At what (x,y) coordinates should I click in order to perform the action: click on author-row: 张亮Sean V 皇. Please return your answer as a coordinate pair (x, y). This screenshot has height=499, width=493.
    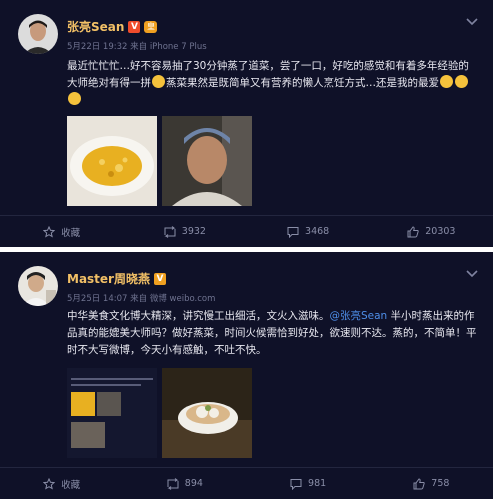
    Looking at the image, I should click on (112, 26).